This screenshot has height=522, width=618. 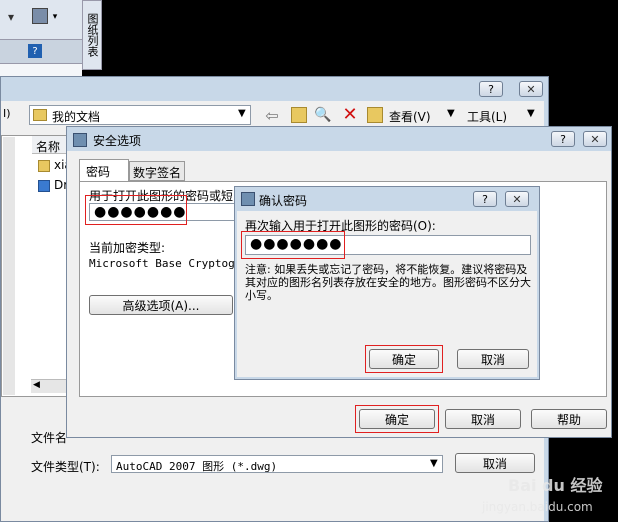 I want to click on file-dialog-help-button: ?, so click(x=491, y=89).